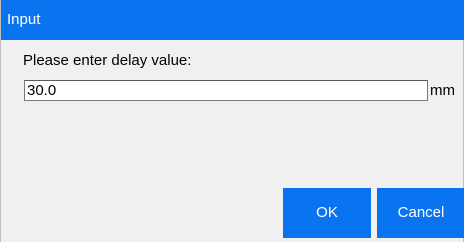 Image resolution: width=464 pixels, height=242 pixels. I want to click on ok-button: OK, so click(327, 213).